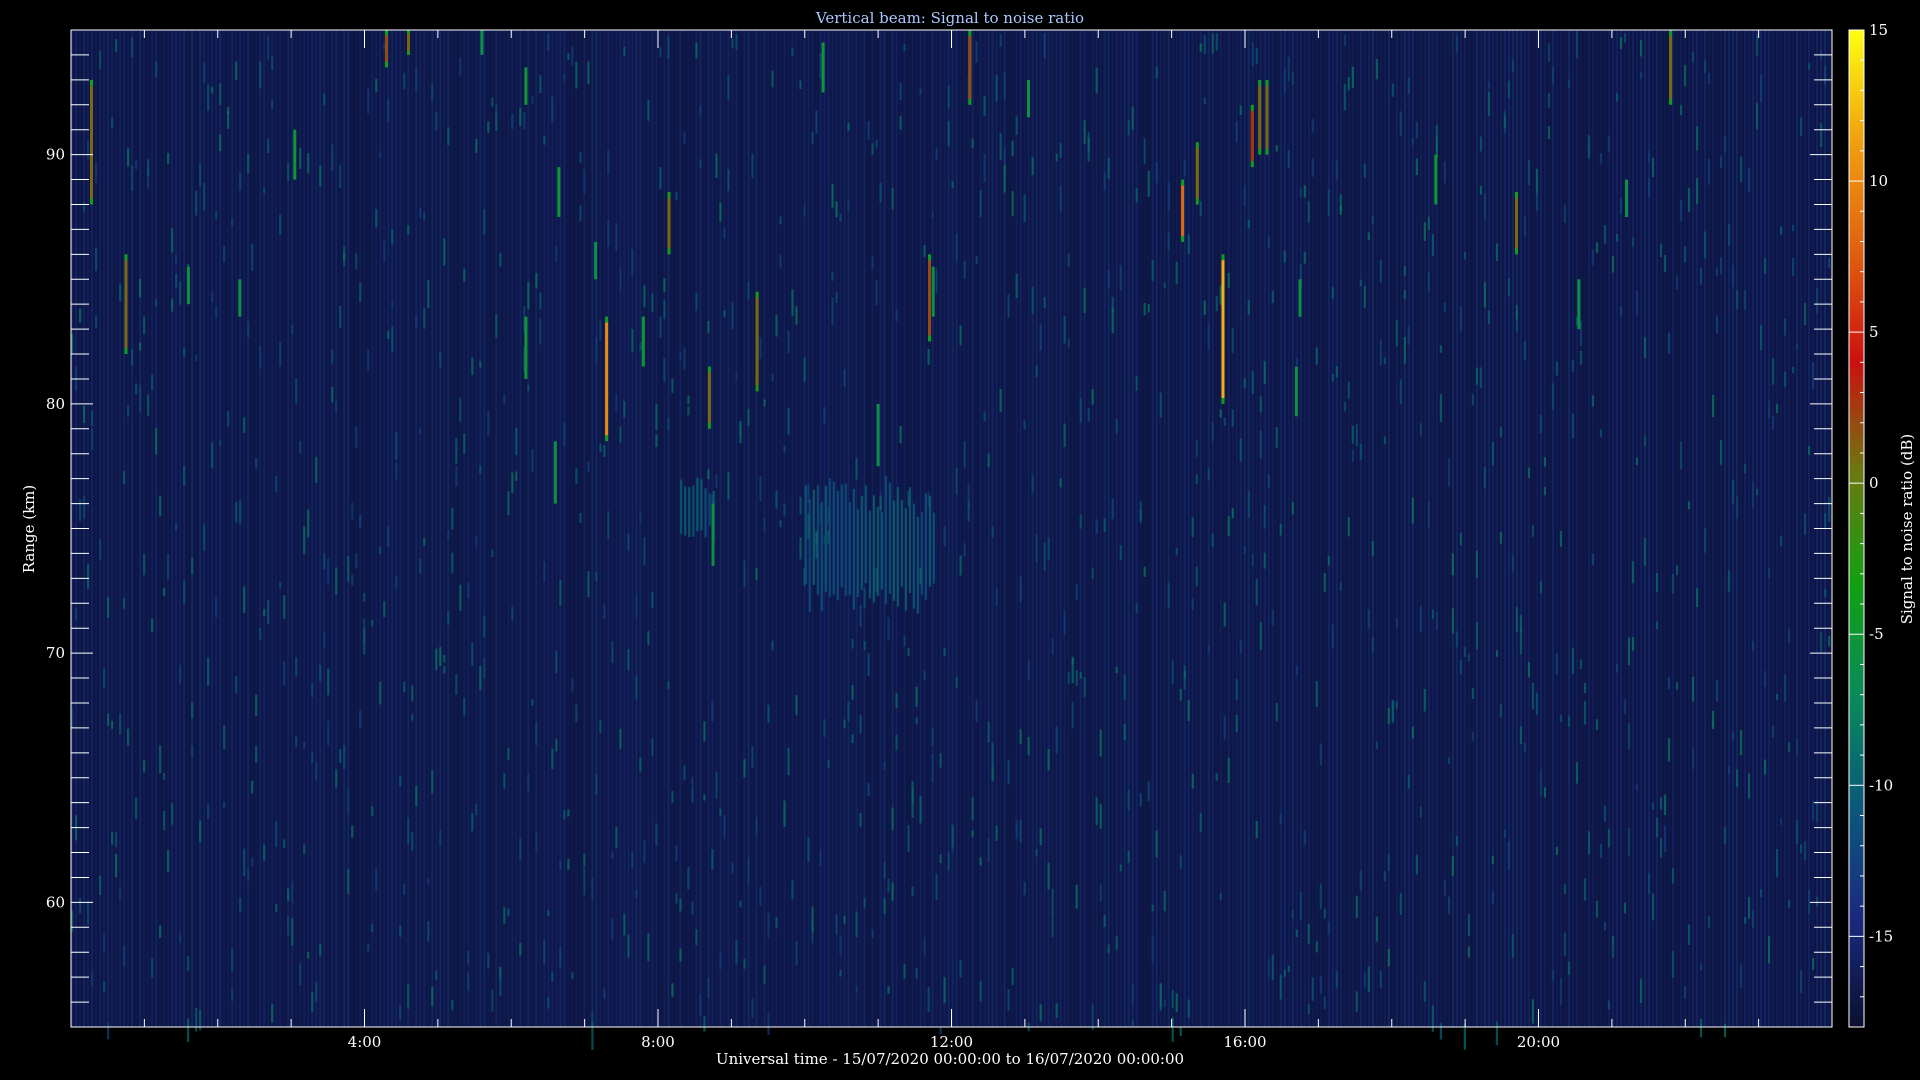  Describe the element at coordinates (526, 347) in the screenshot. I see `echo-rim` at that location.